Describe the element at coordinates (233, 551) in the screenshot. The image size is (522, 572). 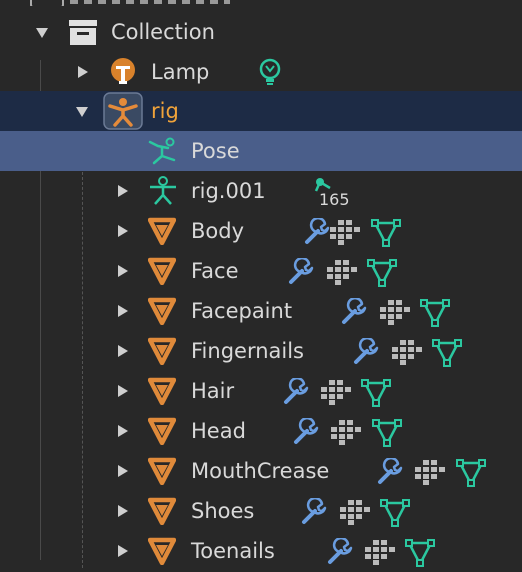
I see `mesh-label: Toenails` at that location.